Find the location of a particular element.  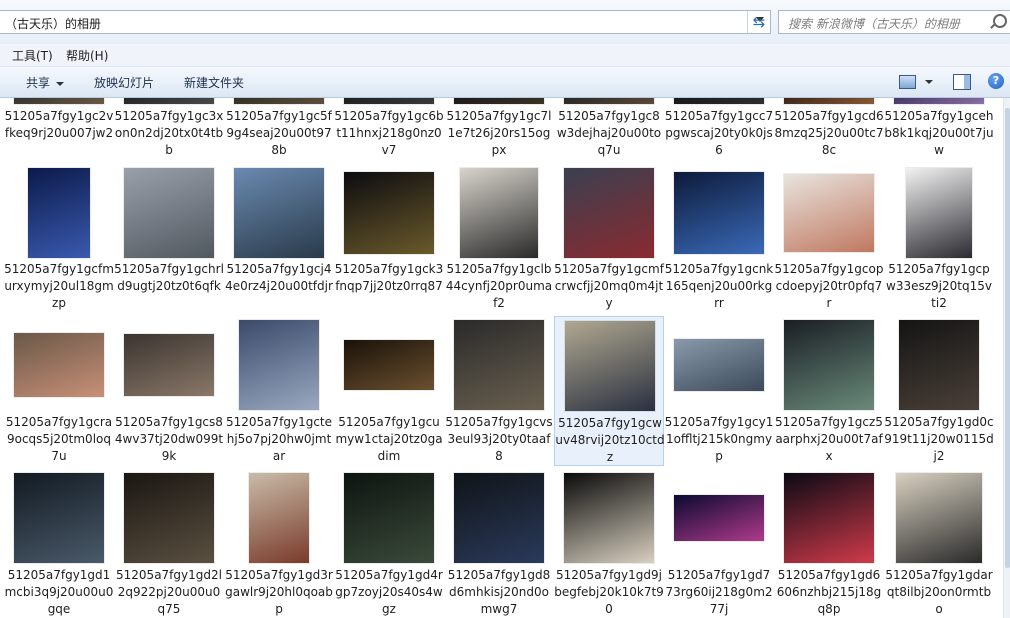

photo-item: 51205a7fgy1gd0c919t11j20w0115dj2 is located at coordinates (939, 391).